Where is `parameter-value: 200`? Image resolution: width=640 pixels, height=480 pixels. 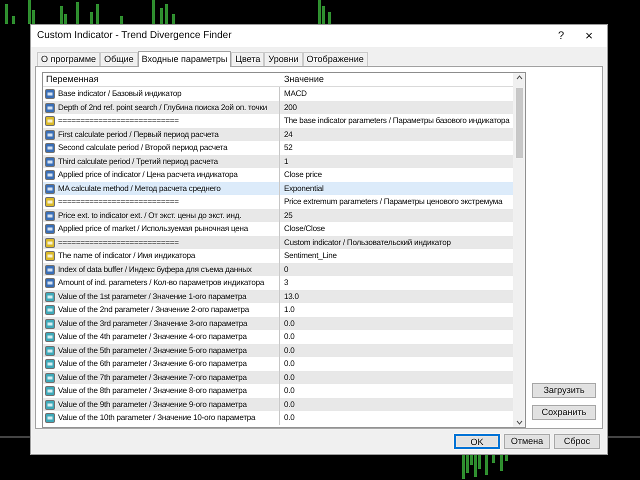
parameter-value: 200 is located at coordinates (290, 108).